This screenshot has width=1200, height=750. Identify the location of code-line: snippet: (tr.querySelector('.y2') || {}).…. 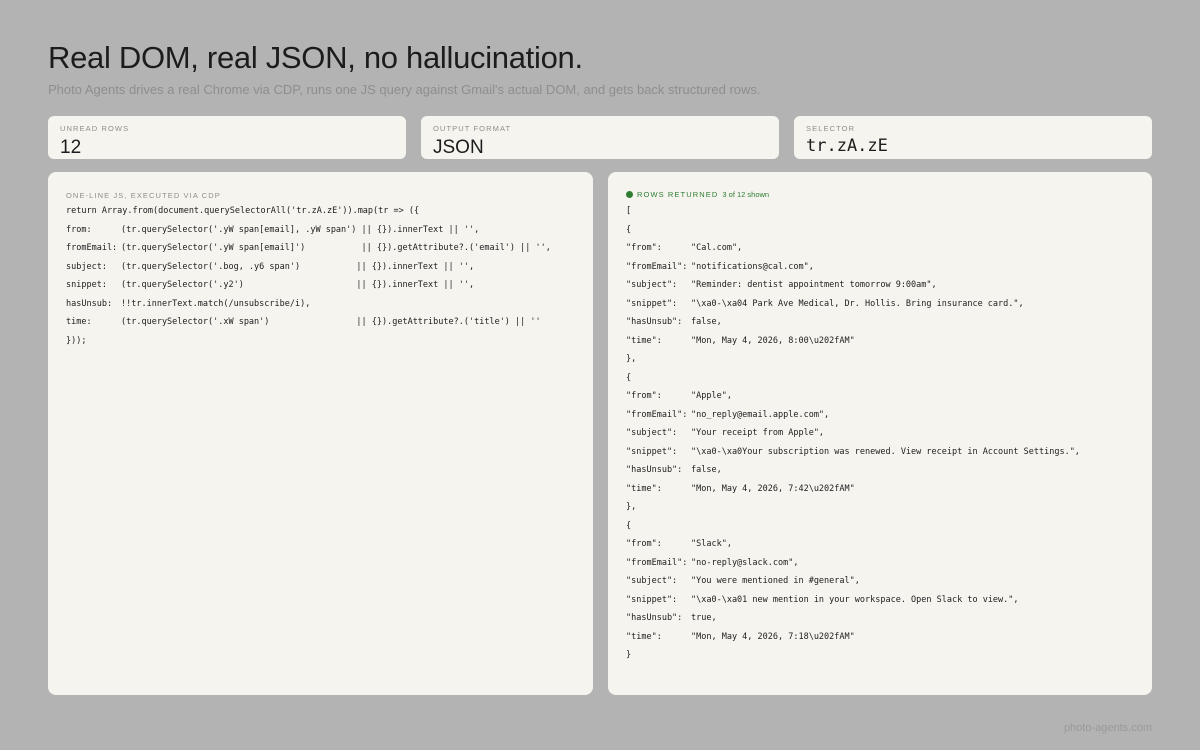
(308, 289).